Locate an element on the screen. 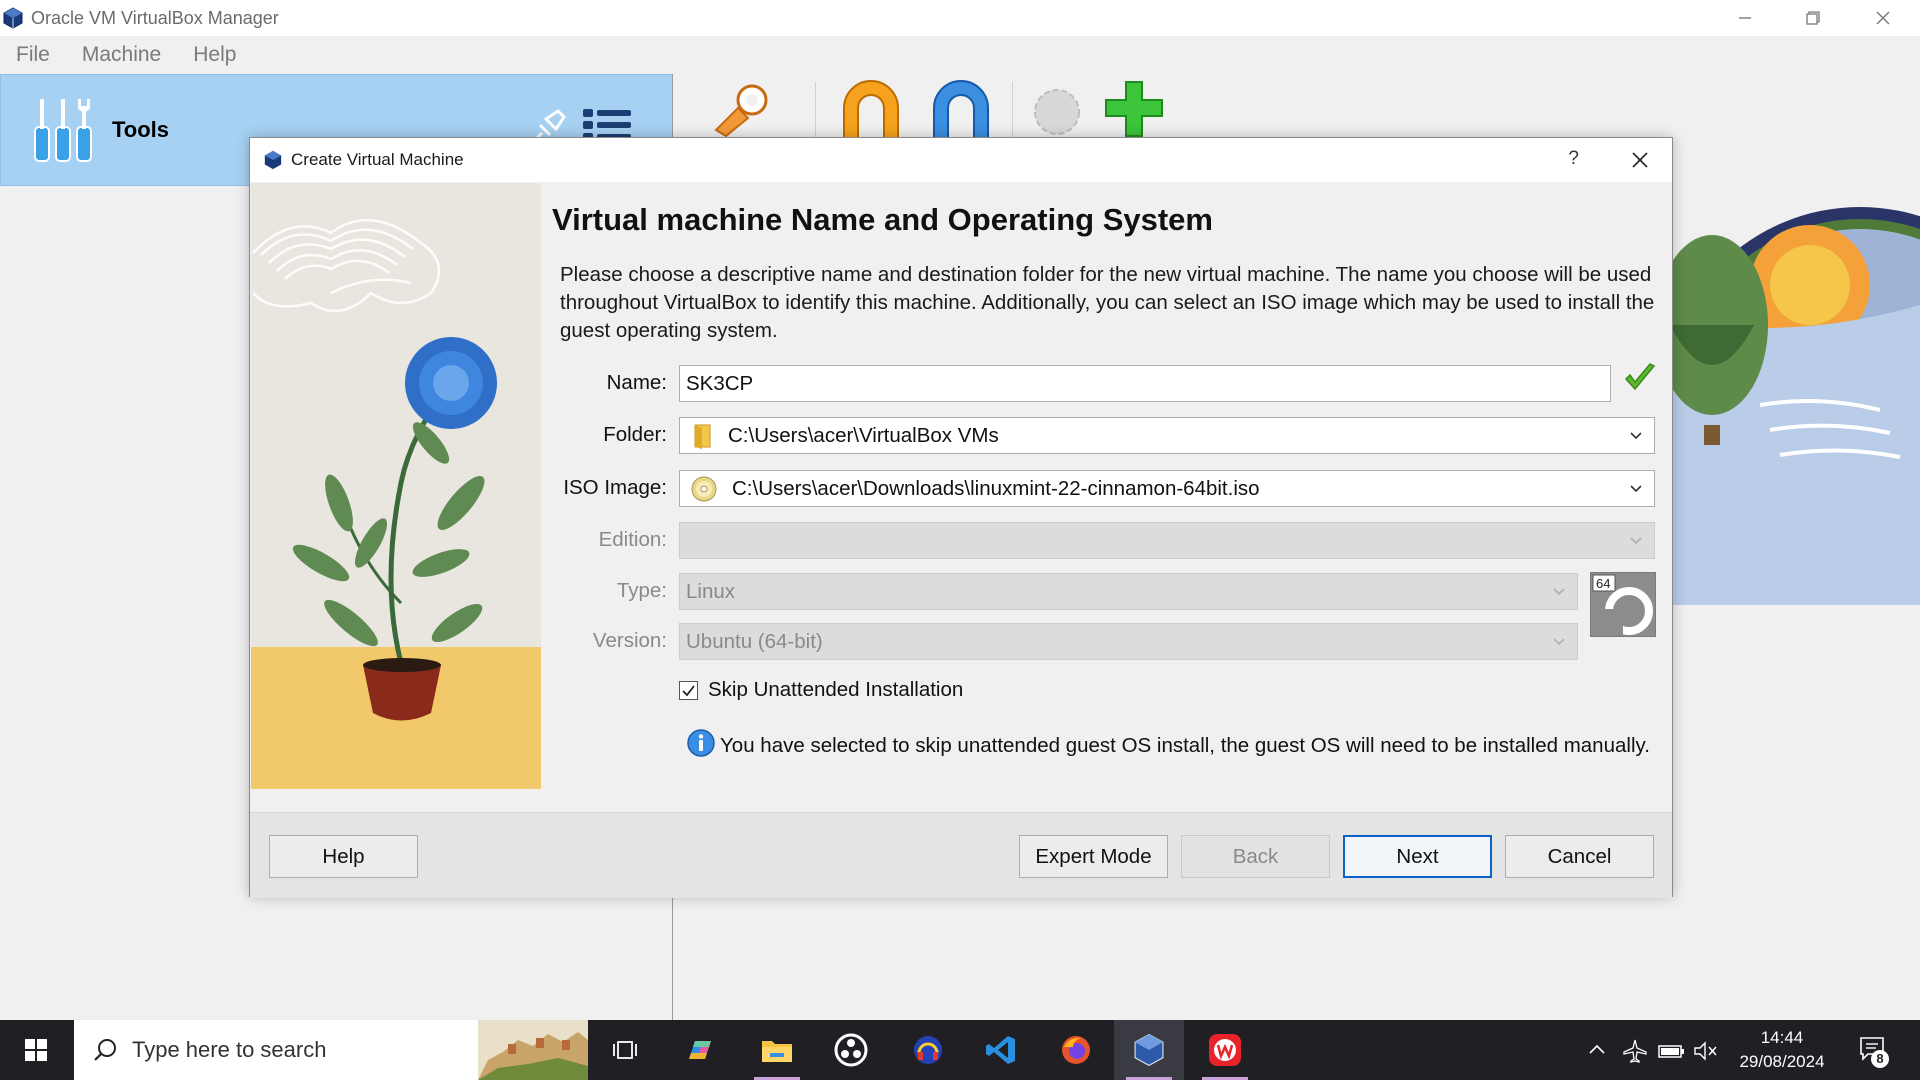  add-icon is located at coordinates (1134, 108).